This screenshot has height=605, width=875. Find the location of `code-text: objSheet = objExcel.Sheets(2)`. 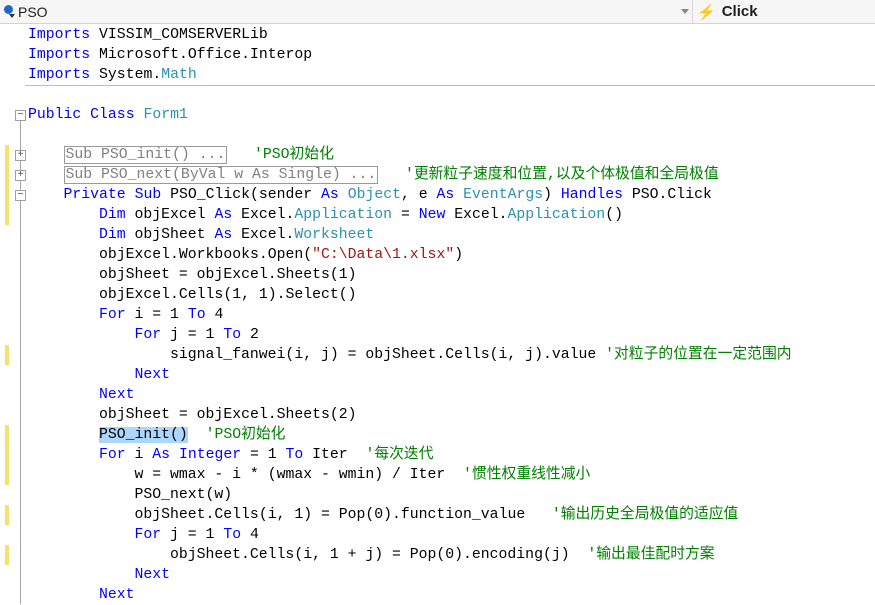

code-text: objSheet = objExcel.Sheets(2) is located at coordinates (228, 415).